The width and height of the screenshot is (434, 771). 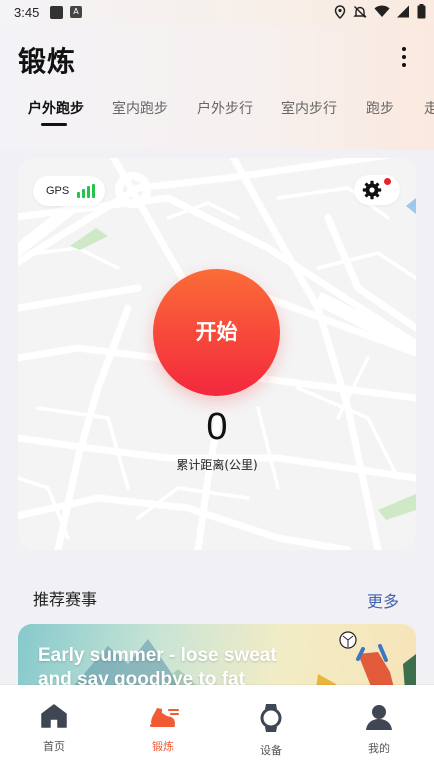 What do you see at coordinates (379, 748) in the screenshot?
I see `nav-profile-label: 我的` at bounding box center [379, 748].